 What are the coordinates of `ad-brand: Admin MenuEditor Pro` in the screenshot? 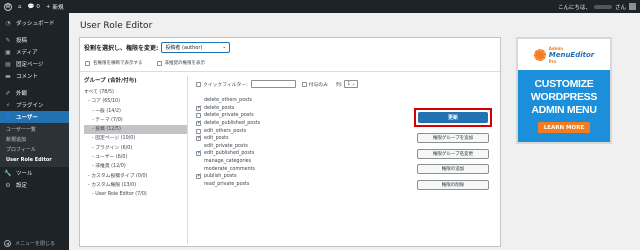 It's located at (571, 55).